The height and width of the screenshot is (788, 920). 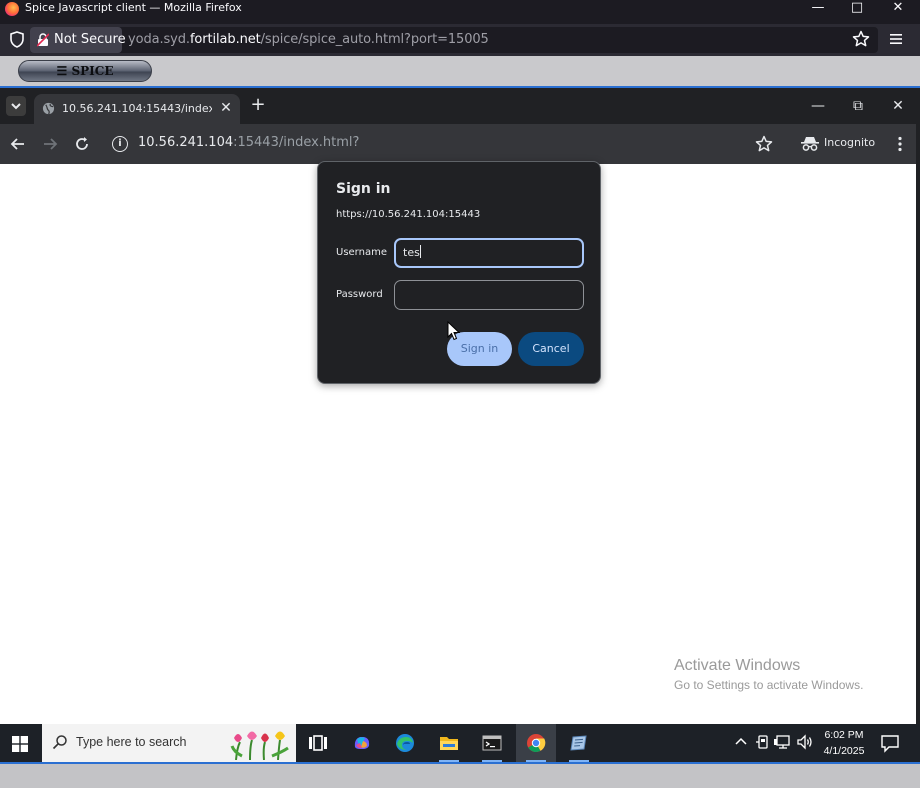 What do you see at coordinates (741, 742) in the screenshot?
I see `chevron-up-icon` at bounding box center [741, 742].